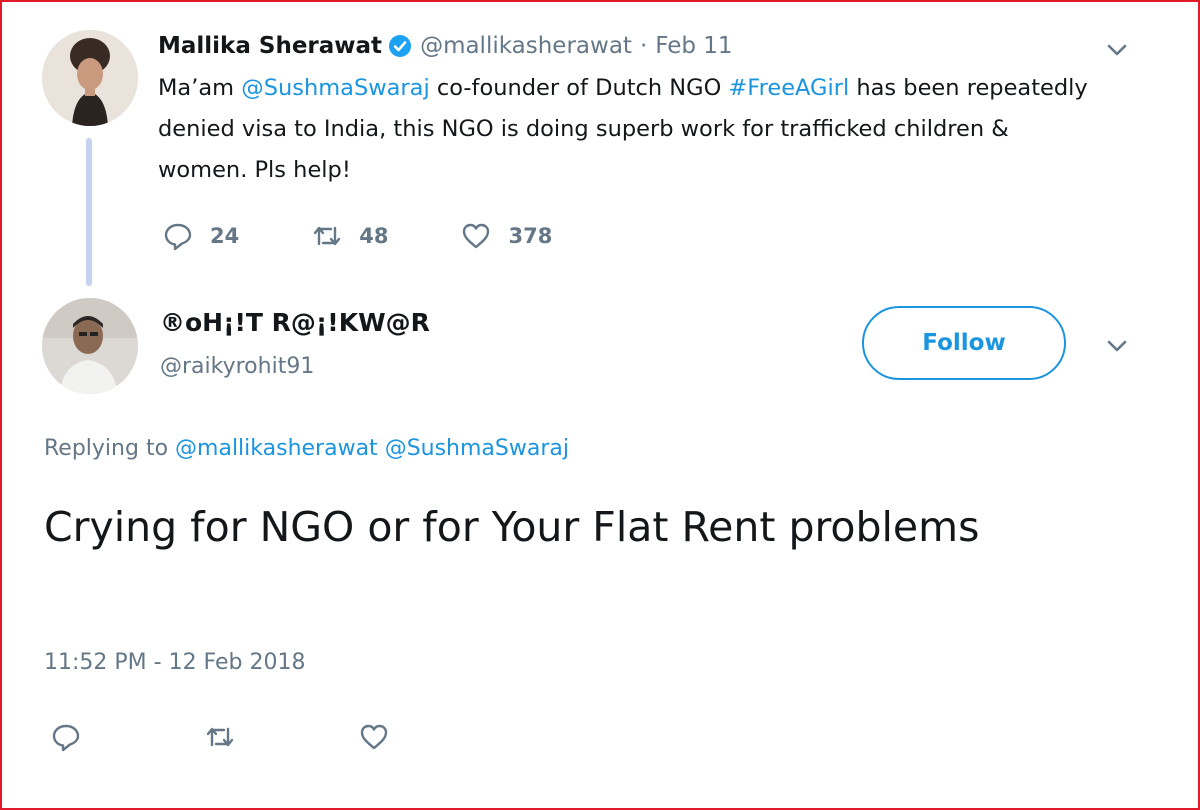 Image resolution: width=1200 pixels, height=810 pixels. I want to click on like-button: 378, so click(506, 236).